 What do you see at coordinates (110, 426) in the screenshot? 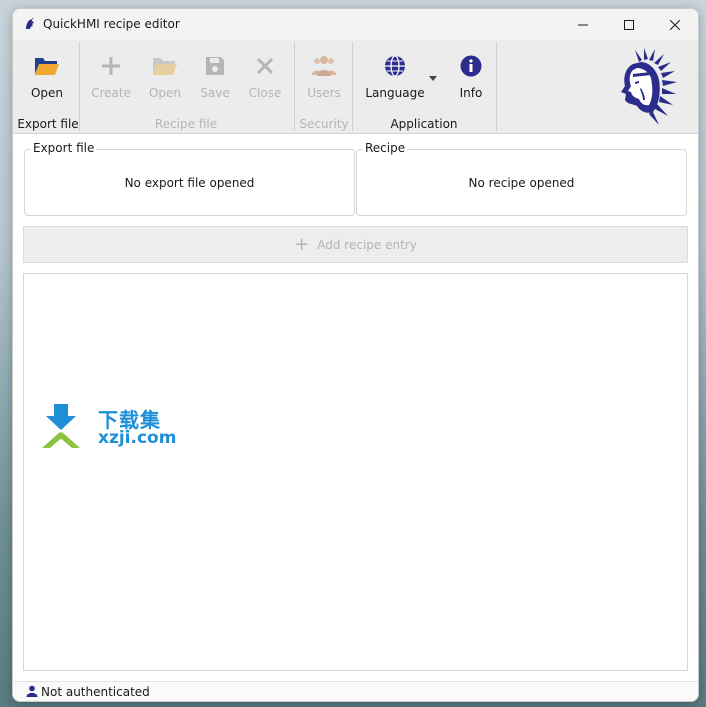
I see `watermark: 下载集 xzji.com` at bounding box center [110, 426].